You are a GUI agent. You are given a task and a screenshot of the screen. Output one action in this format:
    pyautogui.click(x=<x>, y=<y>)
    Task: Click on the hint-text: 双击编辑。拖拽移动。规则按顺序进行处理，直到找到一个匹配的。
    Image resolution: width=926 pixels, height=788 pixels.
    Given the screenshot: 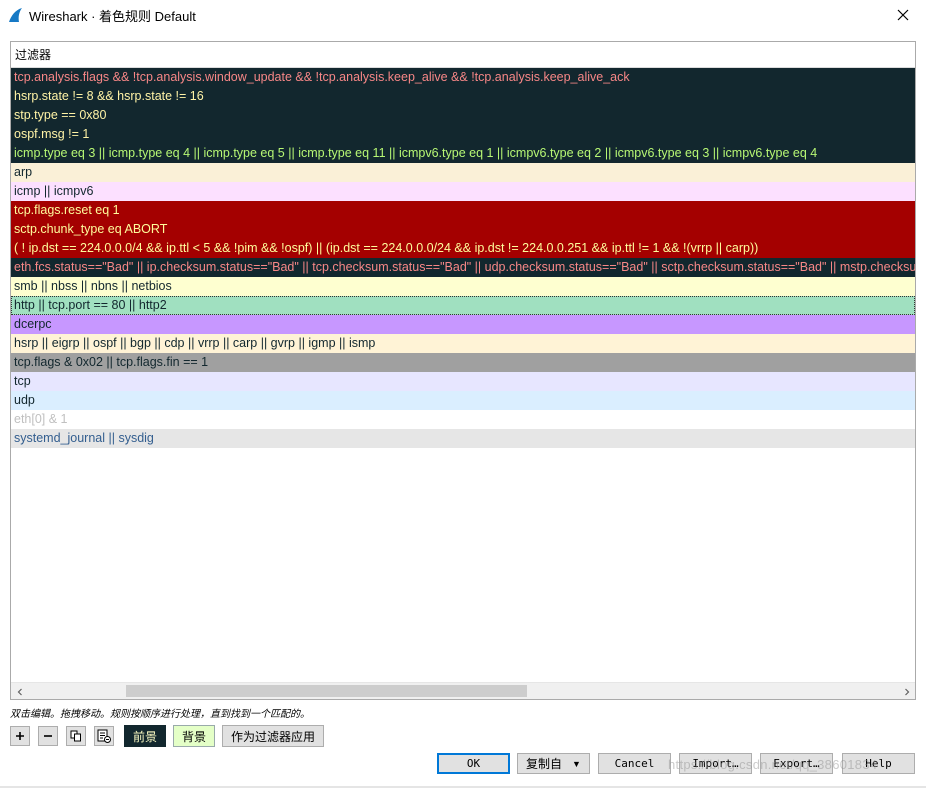 What is the action you would take?
    pyautogui.click(x=160, y=714)
    